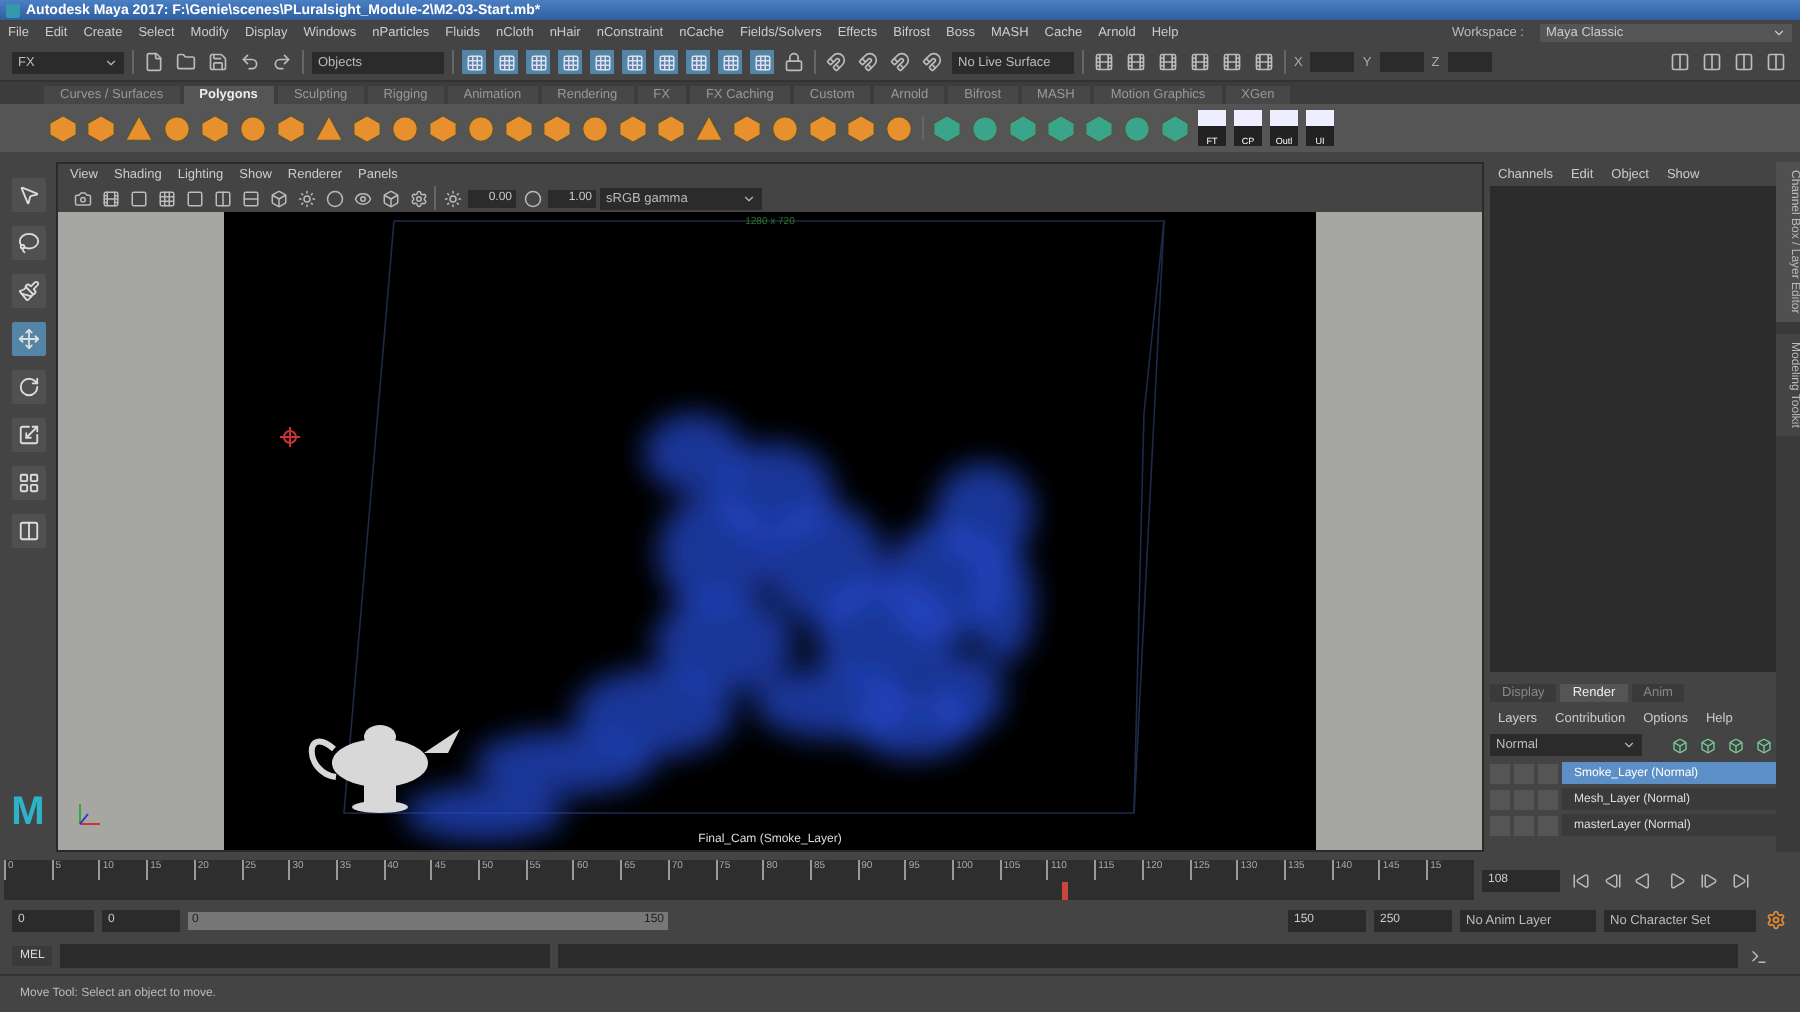 The width and height of the screenshot is (1800, 1012). I want to click on layout-grid-icon, so click(28, 483).